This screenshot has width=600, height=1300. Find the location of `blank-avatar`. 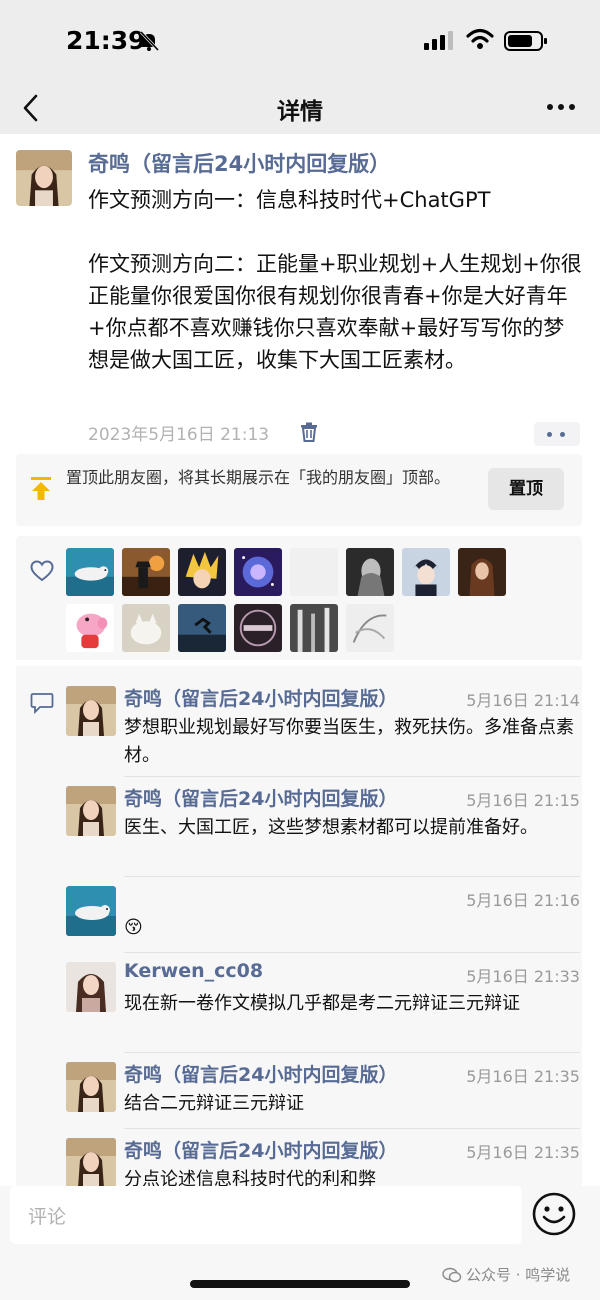

blank-avatar is located at coordinates (314, 572).